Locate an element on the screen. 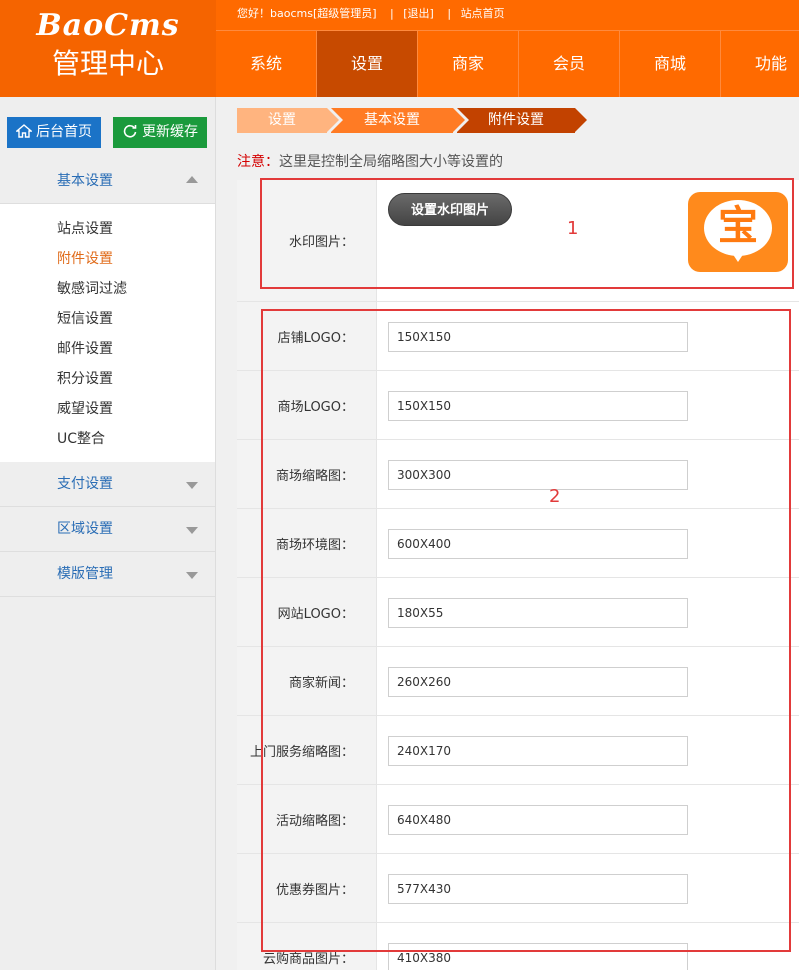  nav-settings: 设置 is located at coordinates (367, 64).